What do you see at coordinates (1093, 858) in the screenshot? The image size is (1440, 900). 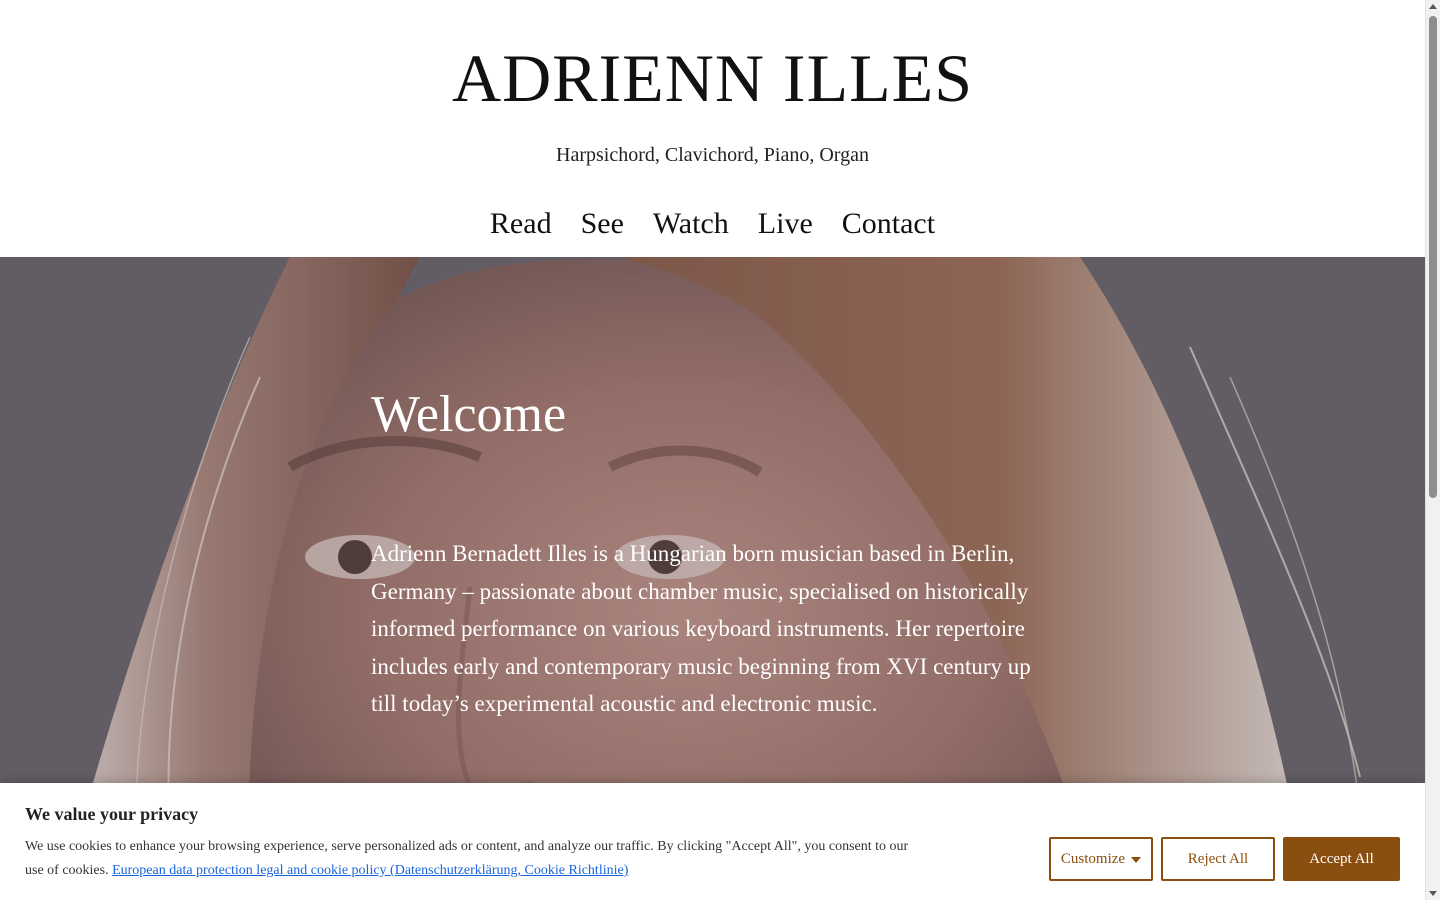 I see `customize-button-label: Customize` at bounding box center [1093, 858].